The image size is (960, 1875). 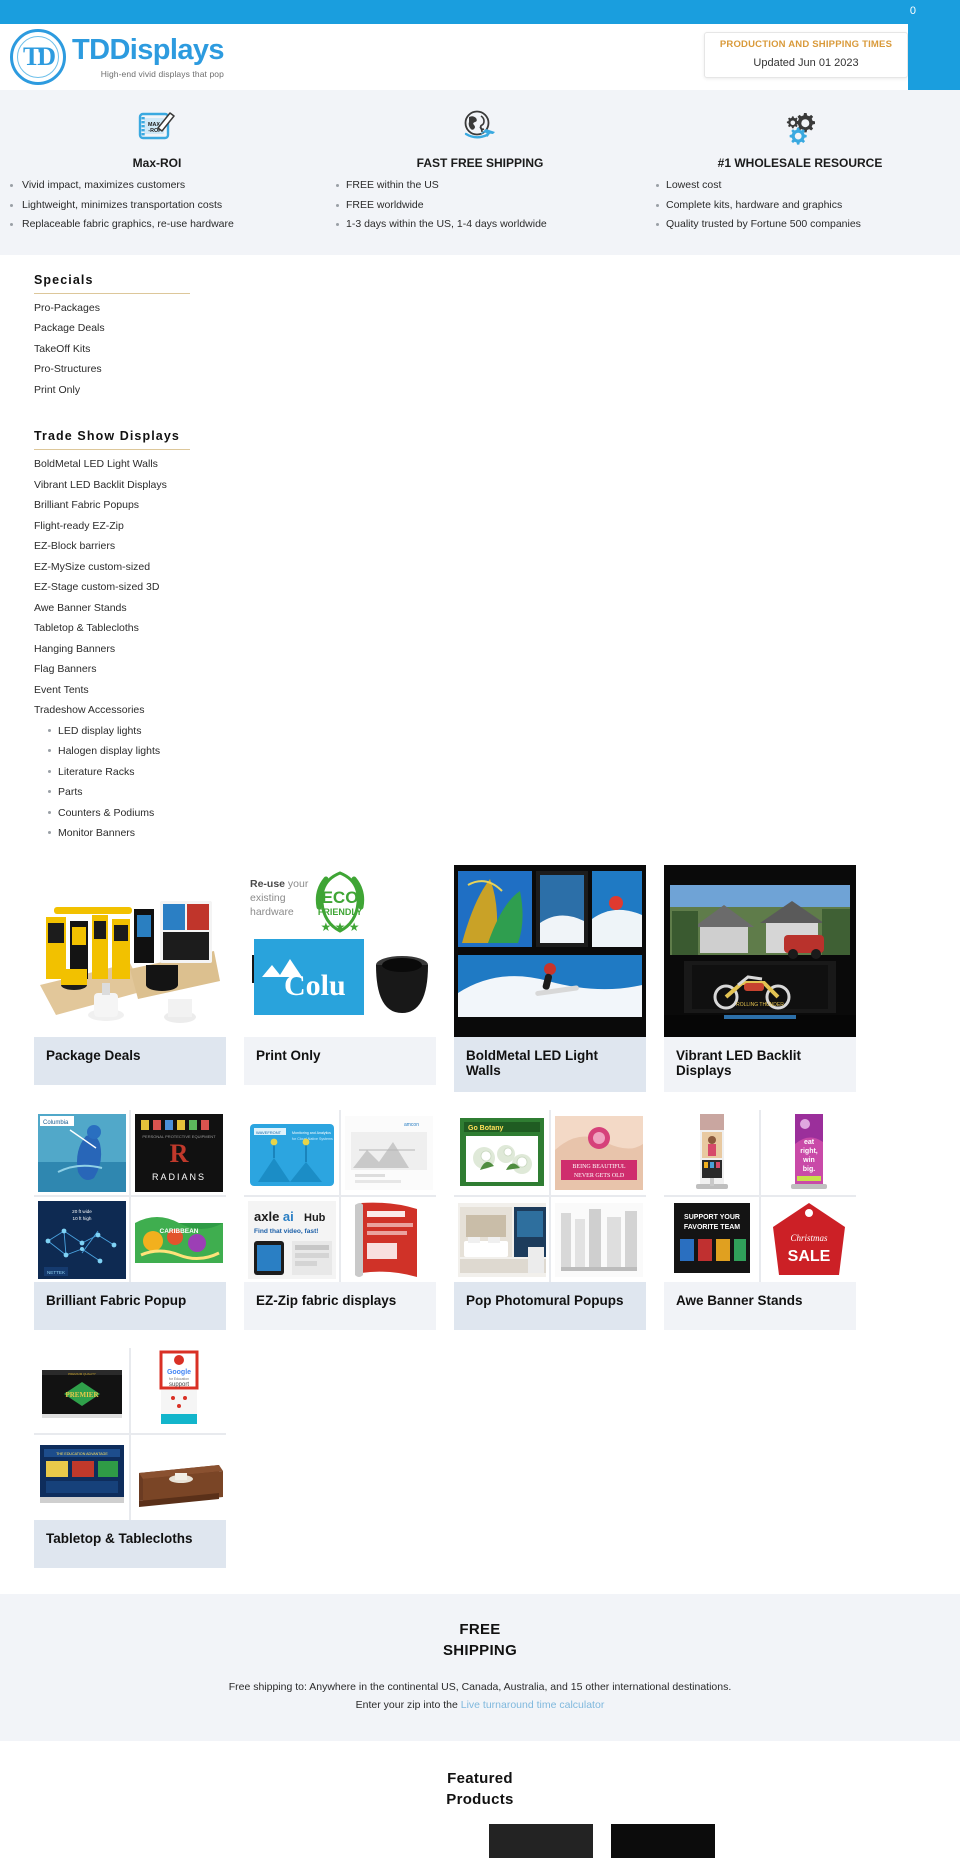 I want to click on thumb-christmas-sale-tag: Christmas SALE, so click(x=808, y=1240).